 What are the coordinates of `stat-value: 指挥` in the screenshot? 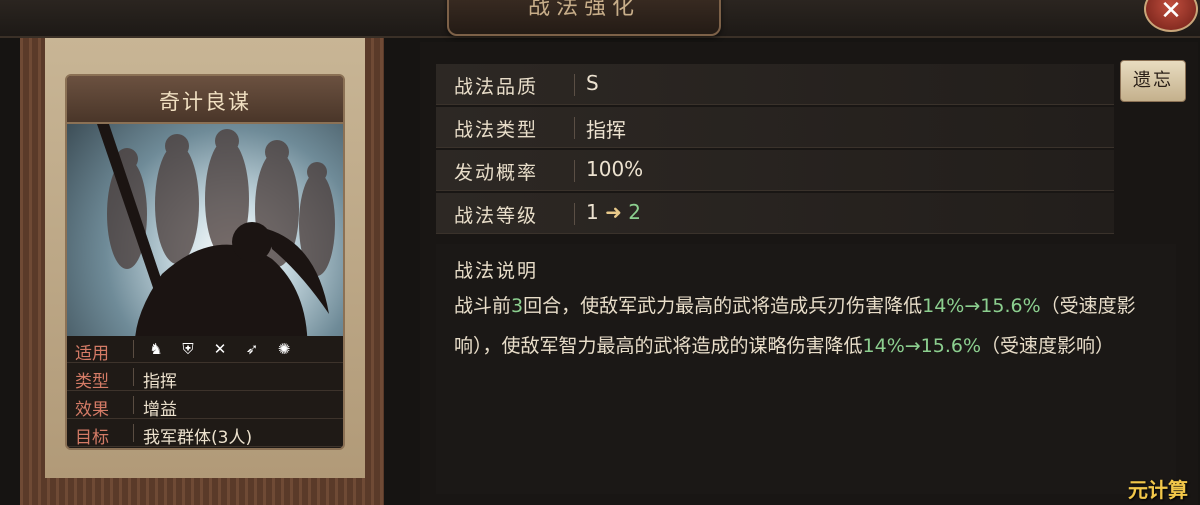 It's located at (160, 382).